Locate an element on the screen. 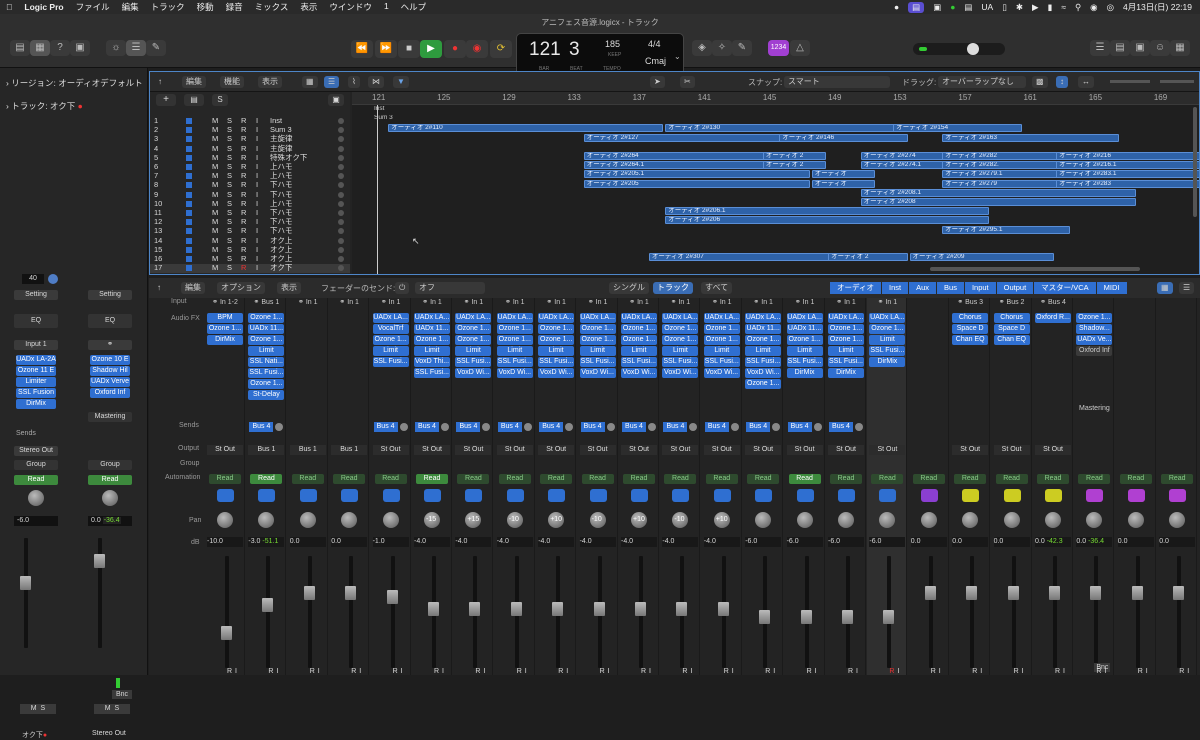  group-button-2: Group is located at coordinates (110, 465).